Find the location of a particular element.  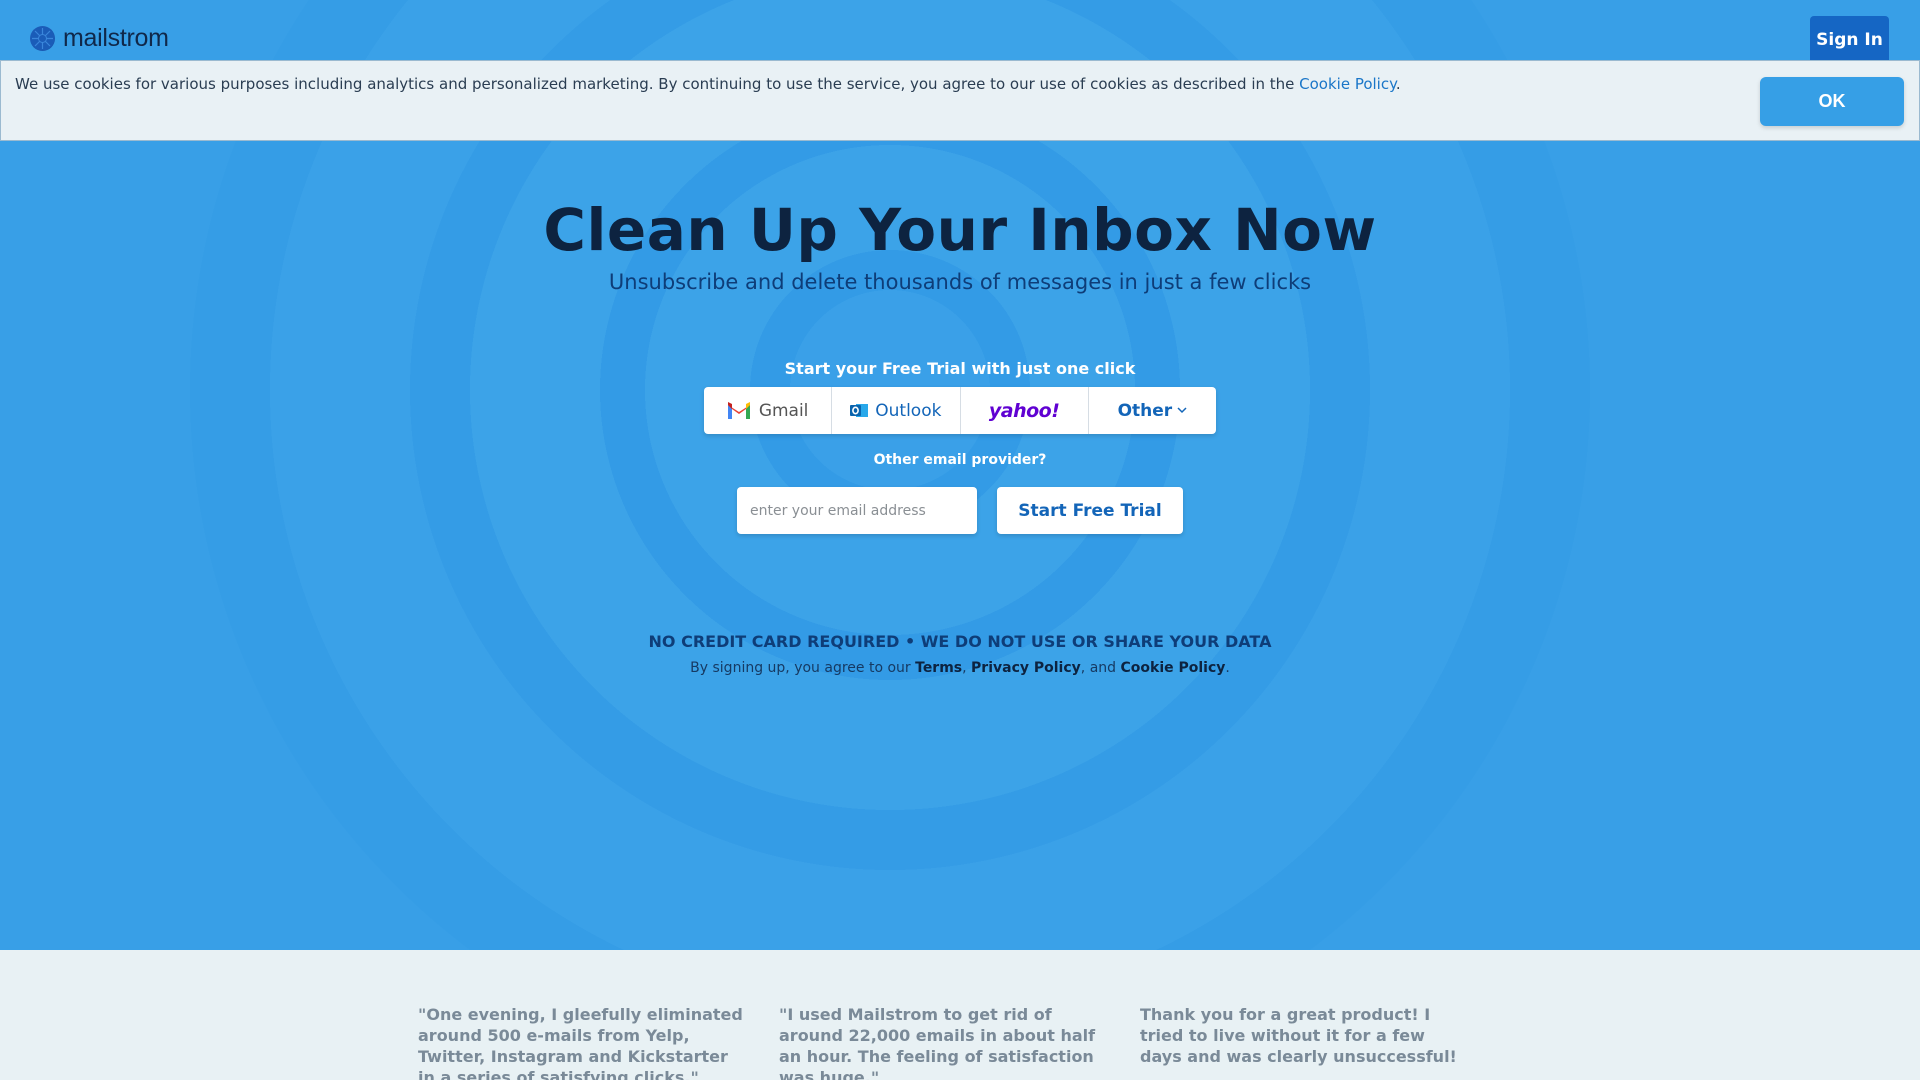

outlook-icon is located at coordinates (859, 410).